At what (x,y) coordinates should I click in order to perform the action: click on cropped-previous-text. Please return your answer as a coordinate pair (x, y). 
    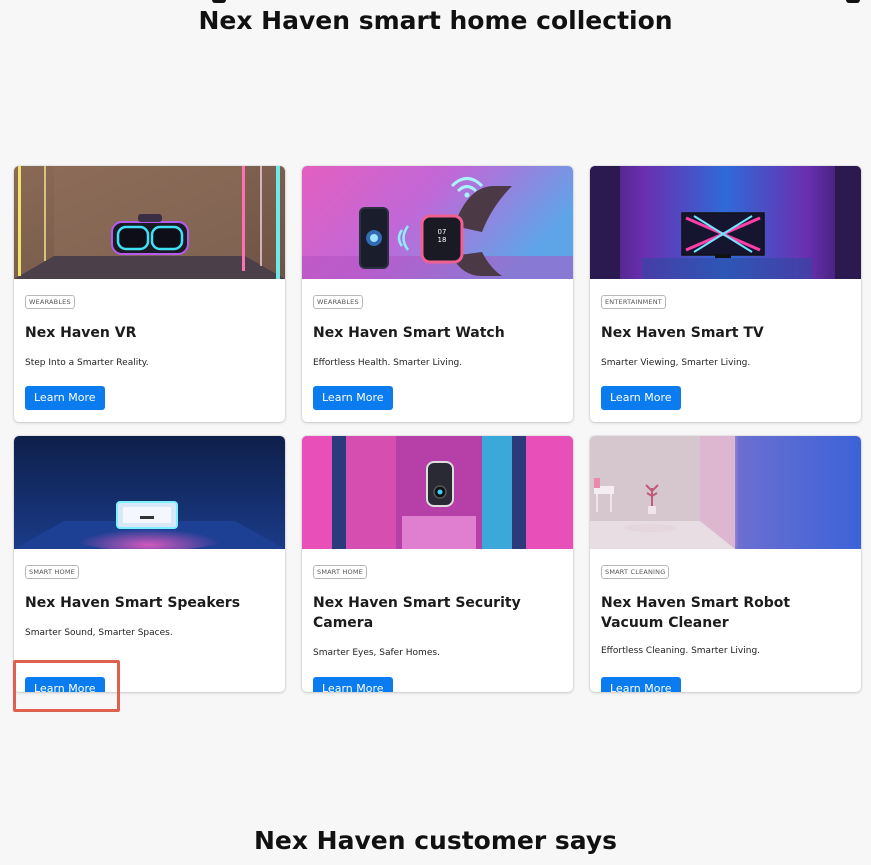
    Looking at the image, I should click on (435, 1).